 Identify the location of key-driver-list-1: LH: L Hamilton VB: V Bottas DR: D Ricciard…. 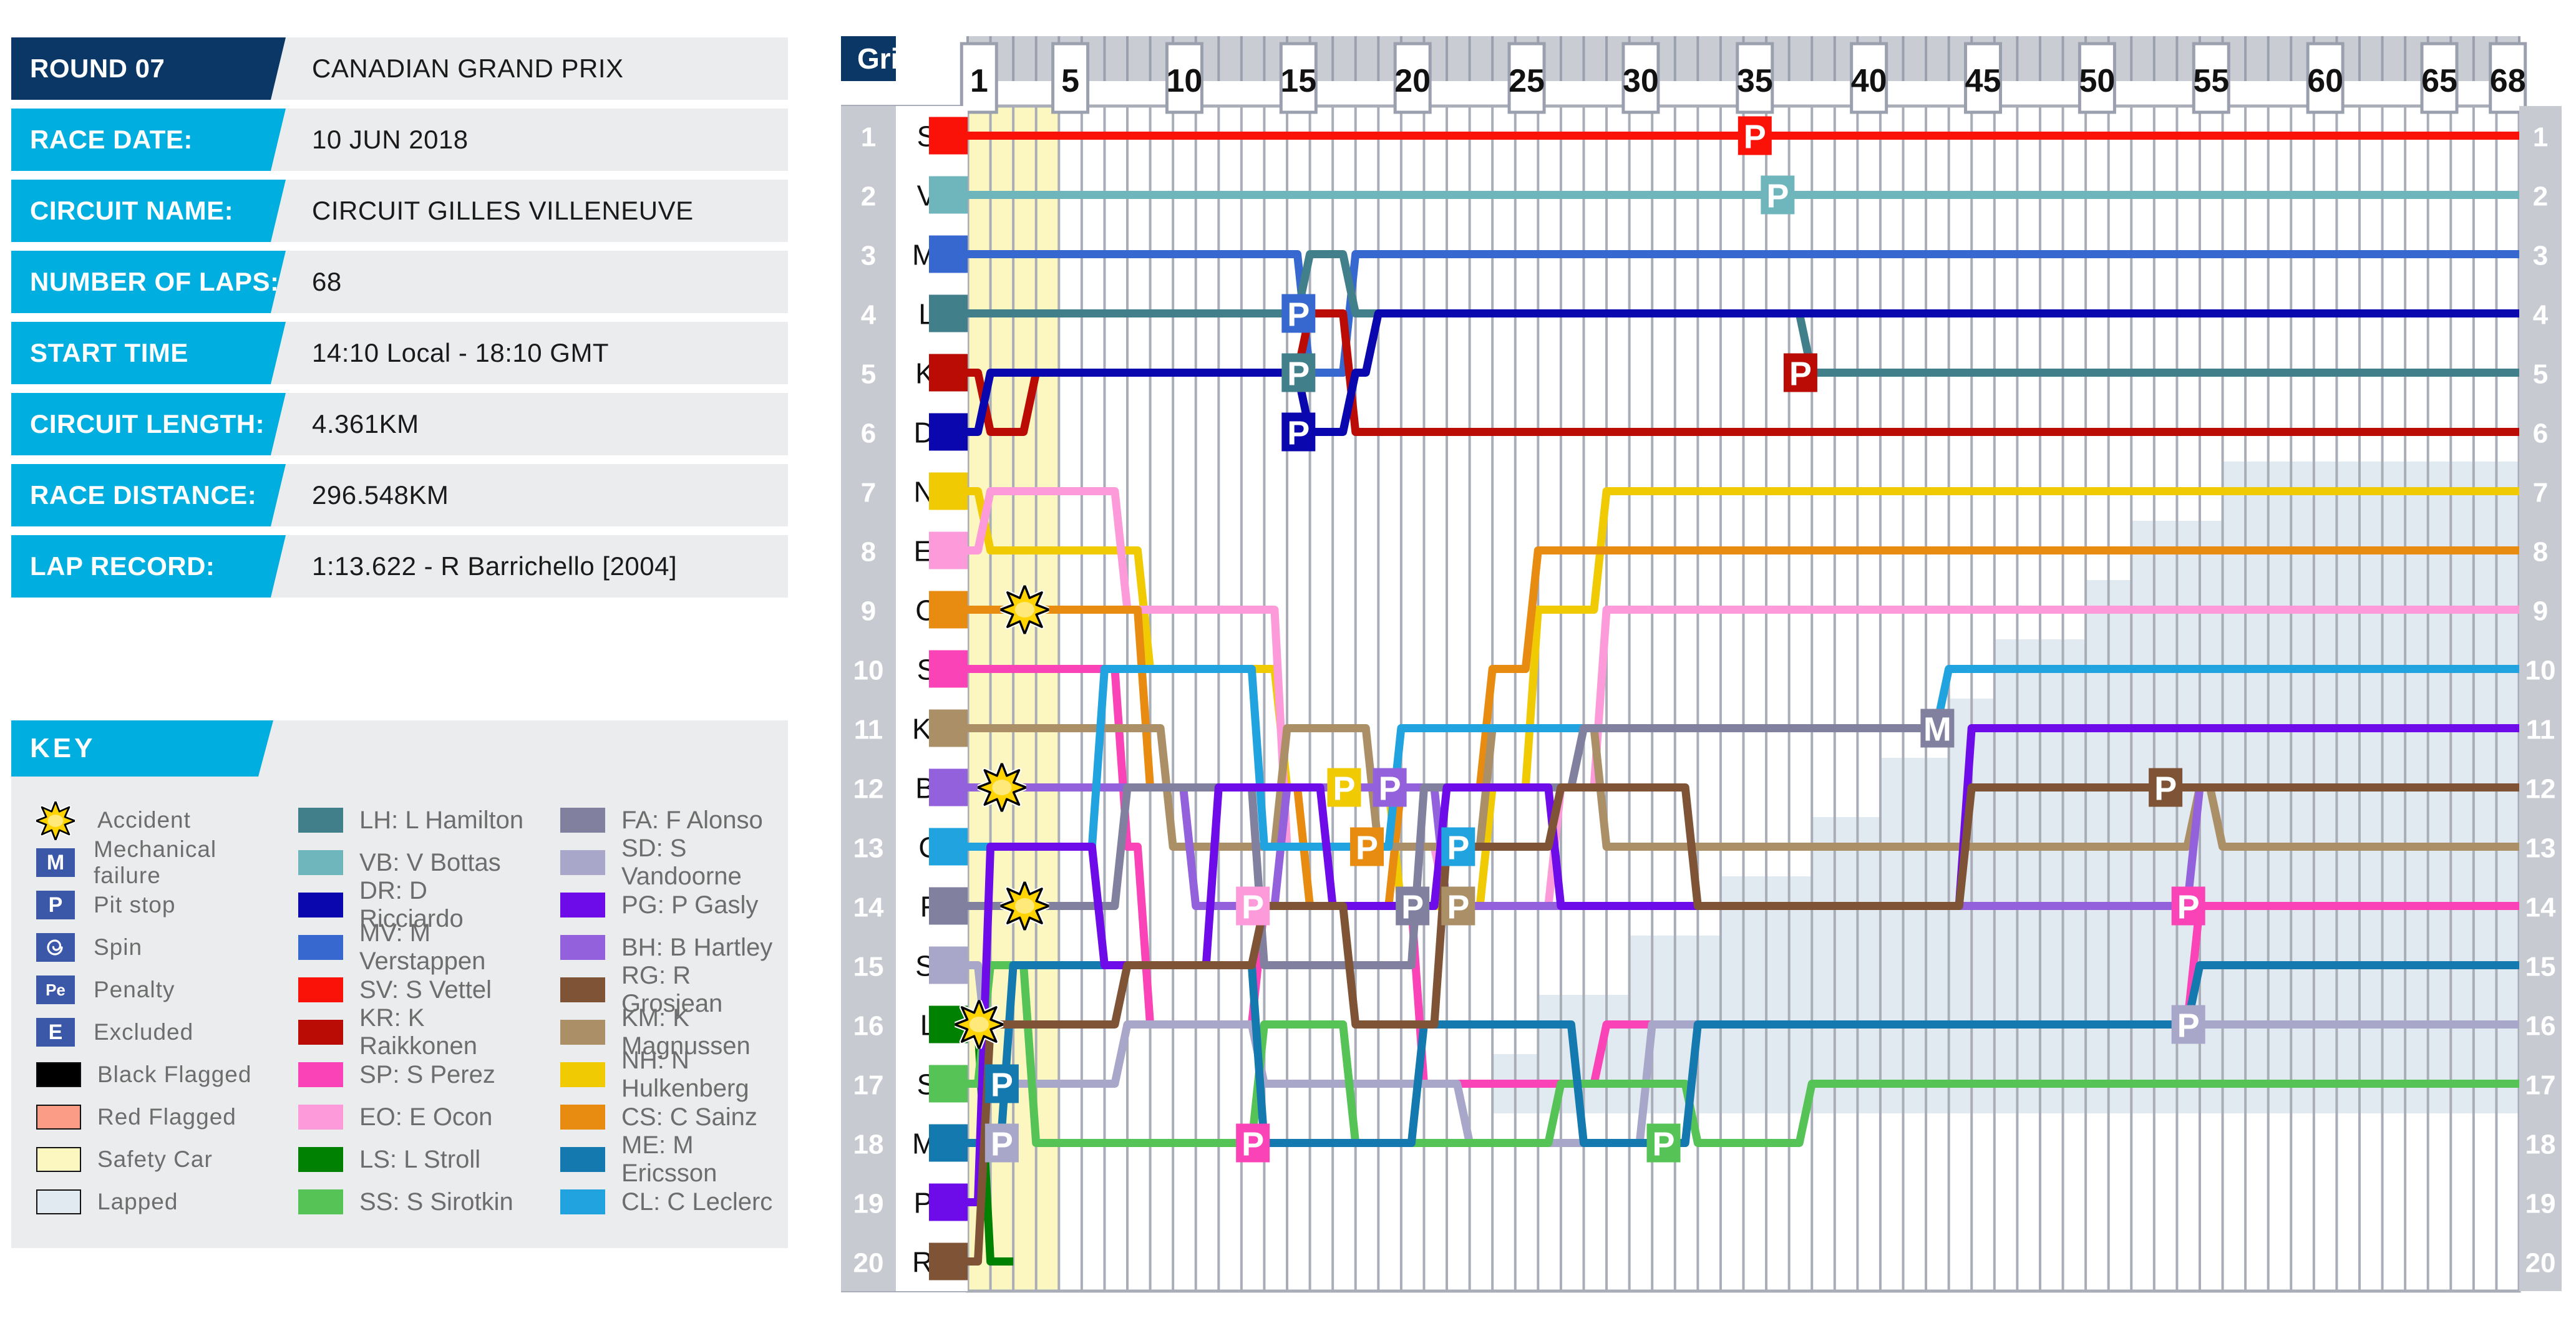
(404, 1011).